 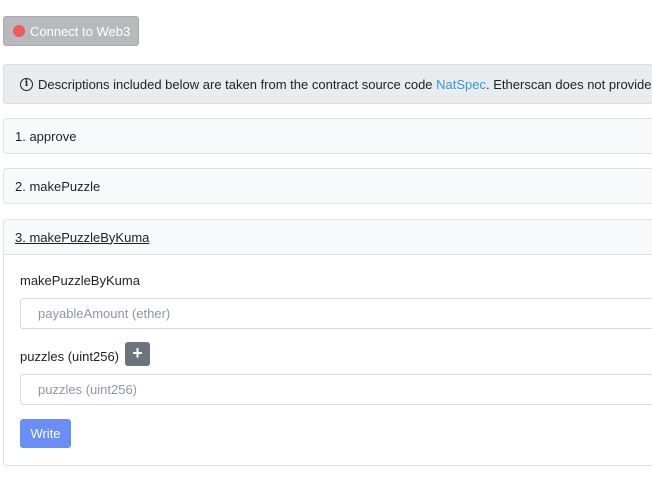 What do you see at coordinates (26, 84) in the screenshot?
I see `info-icon: i` at bounding box center [26, 84].